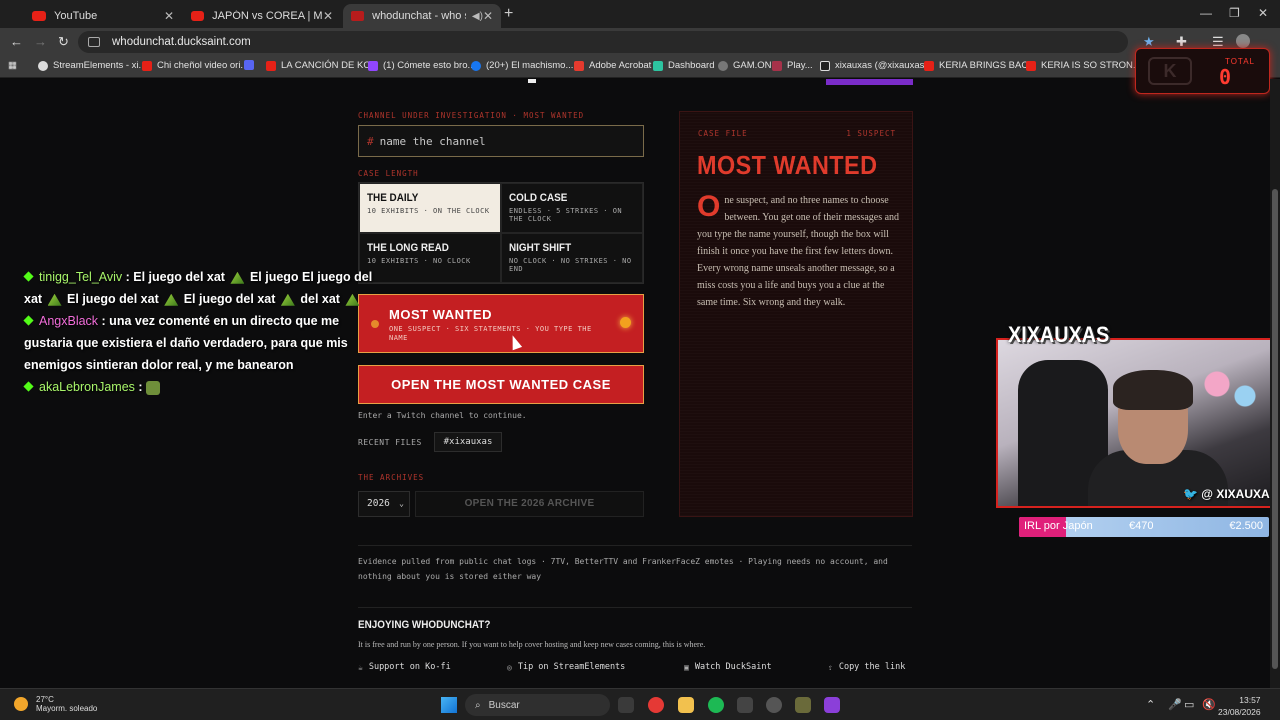 The width and height of the screenshot is (1280, 720). Describe the element at coordinates (251, 65) in the screenshot. I see `bookmark-discord` at that location.